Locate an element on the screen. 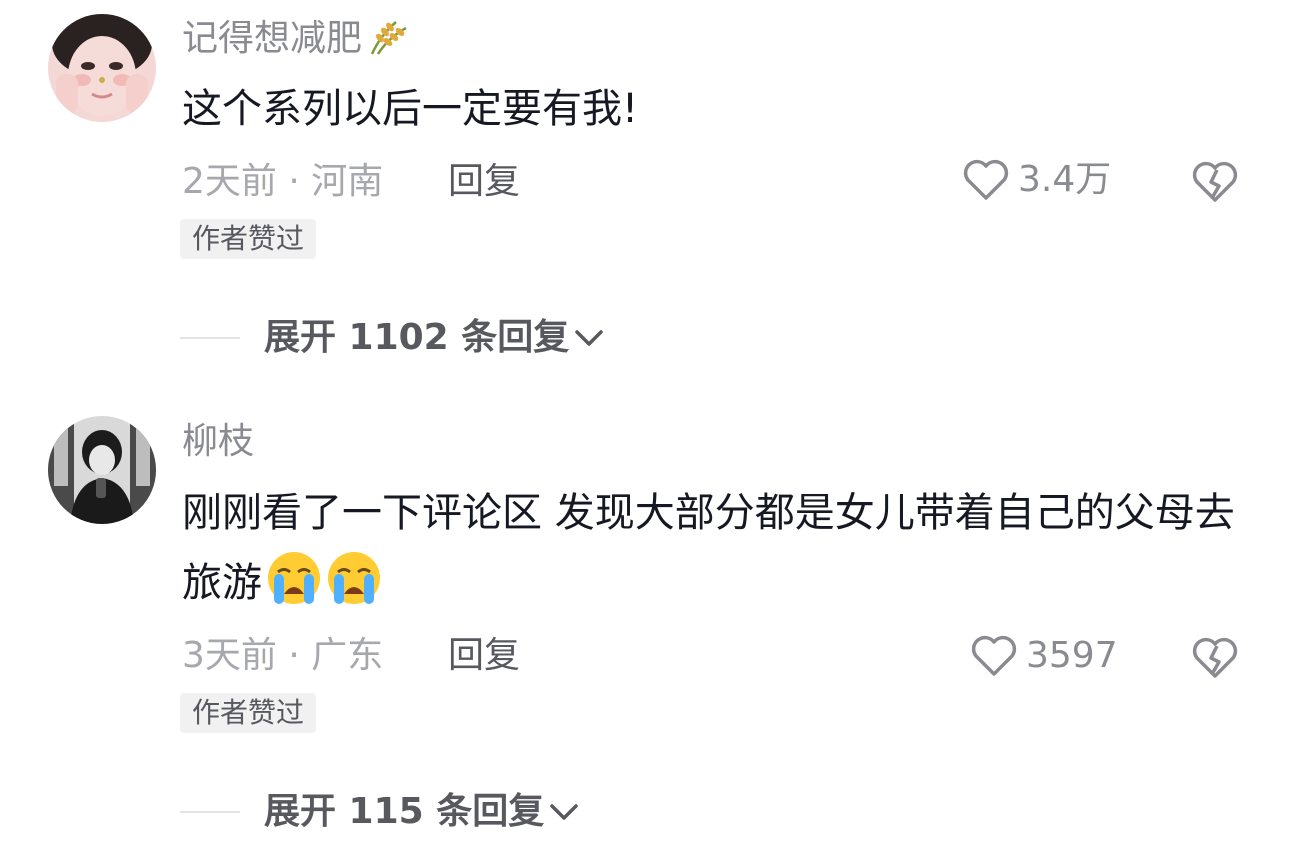 The image size is (1290, 866). username-text: 记得想减肥 is located at coordinates (272, 38).